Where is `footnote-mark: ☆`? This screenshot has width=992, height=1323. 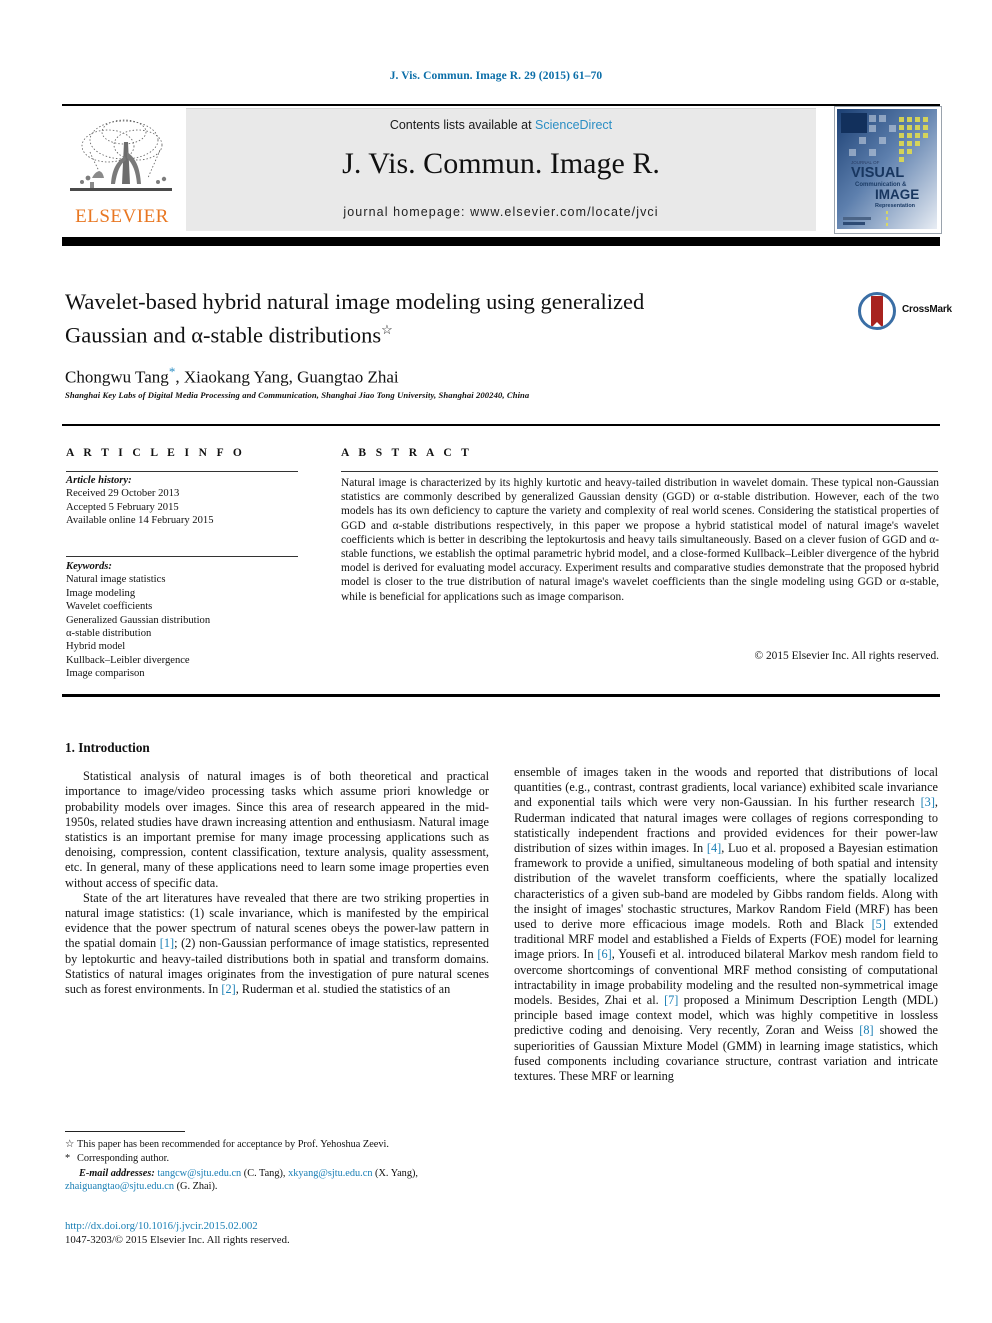 footnote-mark: ☆ is located at coordinates (70, 1144).